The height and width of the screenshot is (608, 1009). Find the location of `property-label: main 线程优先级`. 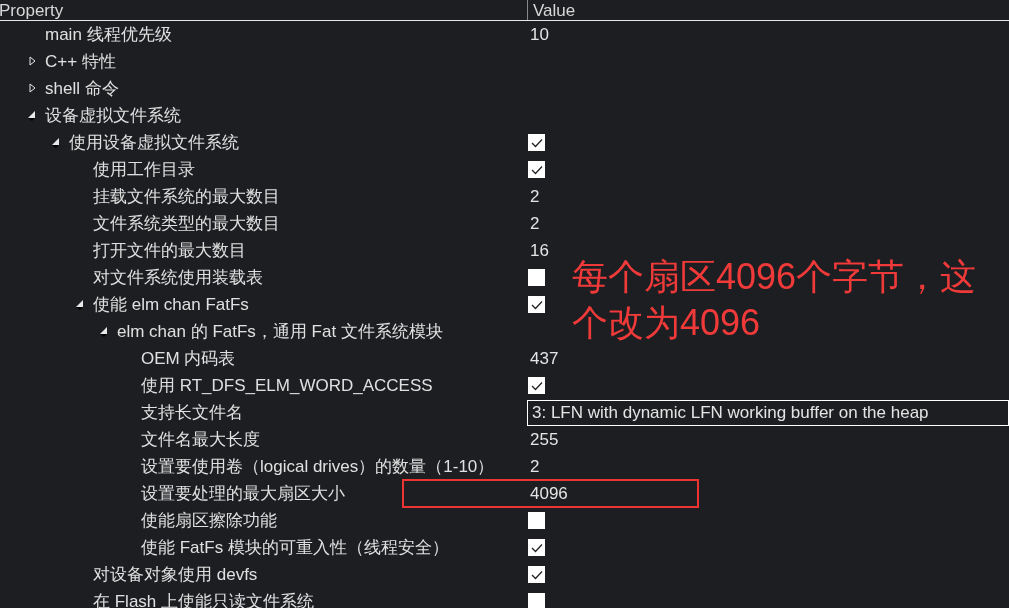

property-label: main 线程优先级 is located at coordinates (108, 34).